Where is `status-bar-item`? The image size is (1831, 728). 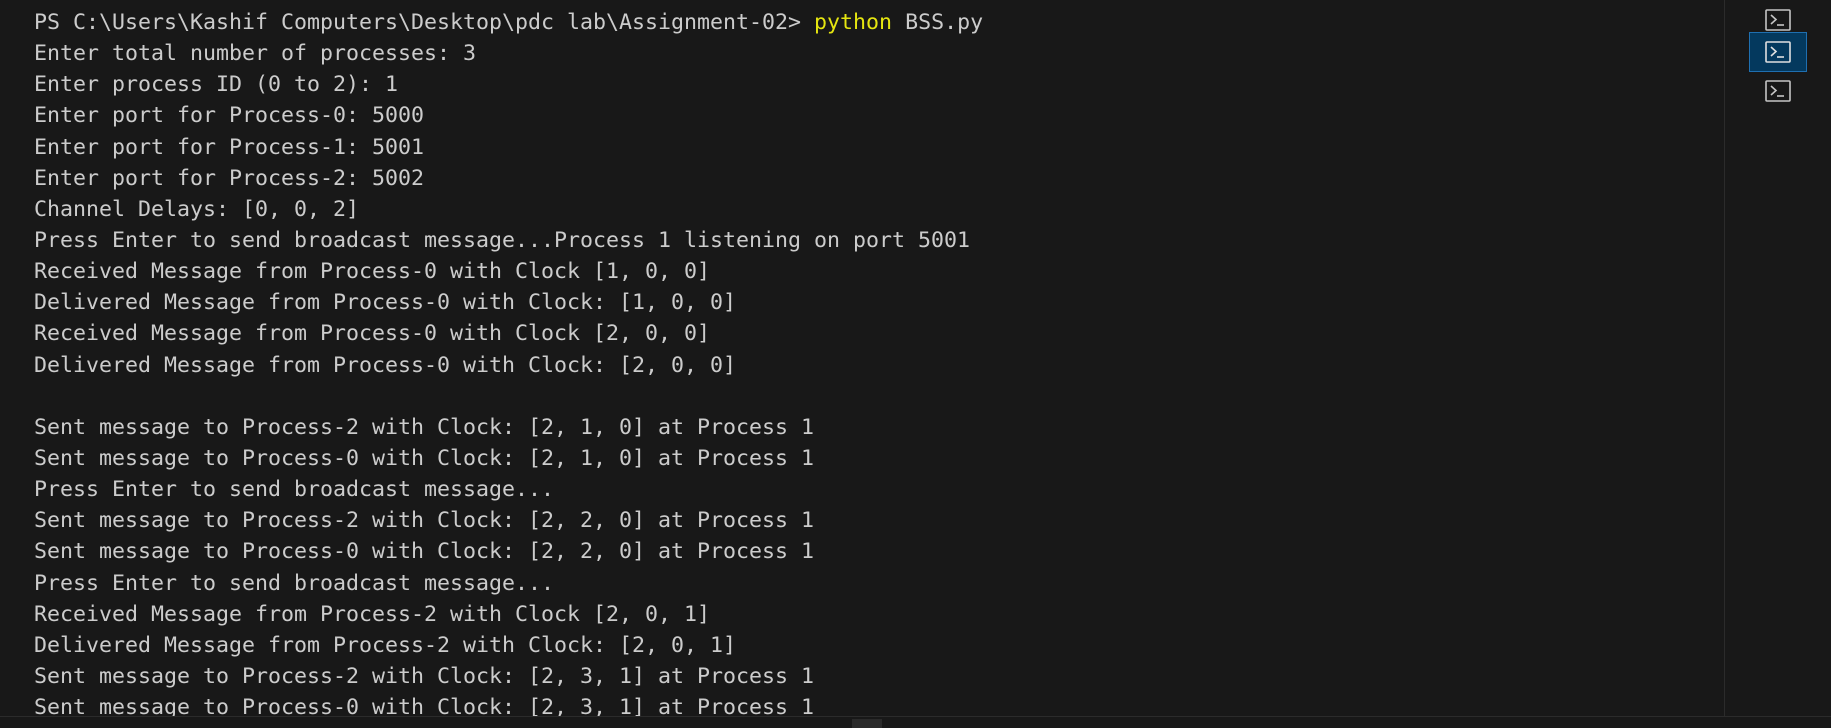
status-bar-item is located at coordinates (867, 723).